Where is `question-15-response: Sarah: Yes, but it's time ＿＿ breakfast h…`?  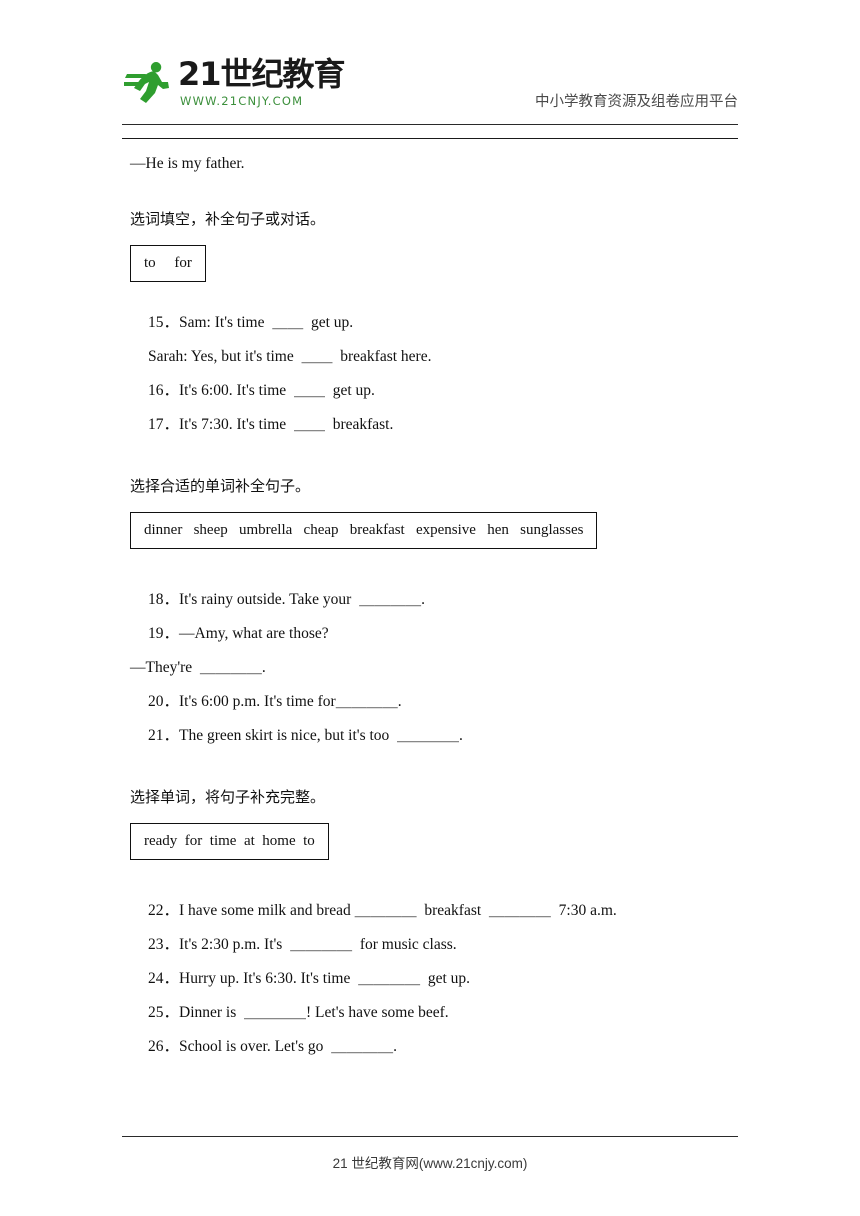
question-15-response: Sarah: Yes, but it's time ＿＿ breakfast h… is located at coordinates (290, 356).